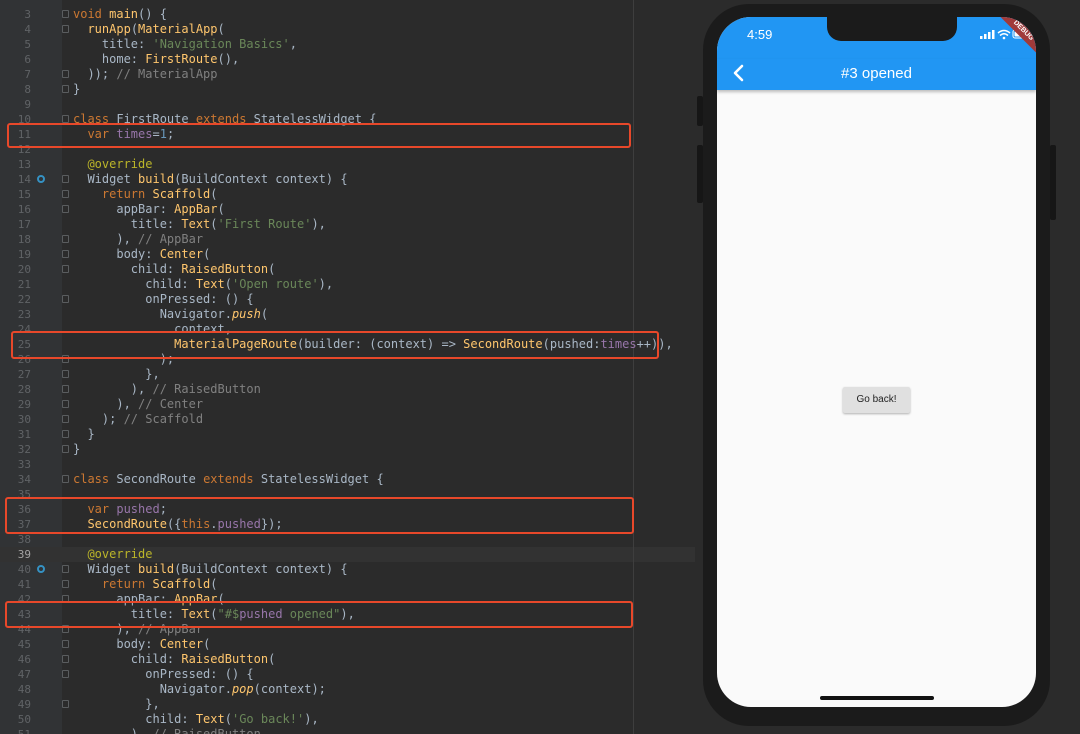  I want to click on line-number: 45, so click(24, 644).